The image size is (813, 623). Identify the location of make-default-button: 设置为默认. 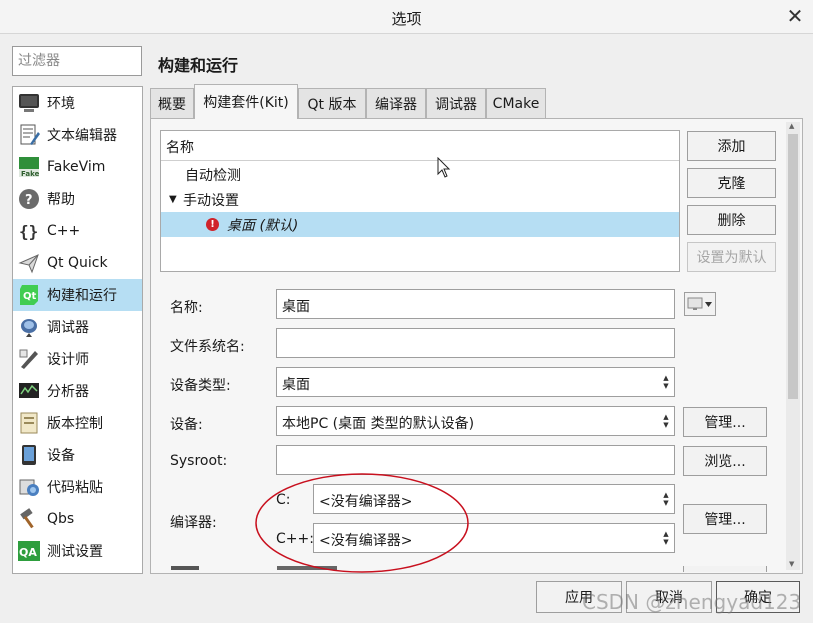
(731, 257).